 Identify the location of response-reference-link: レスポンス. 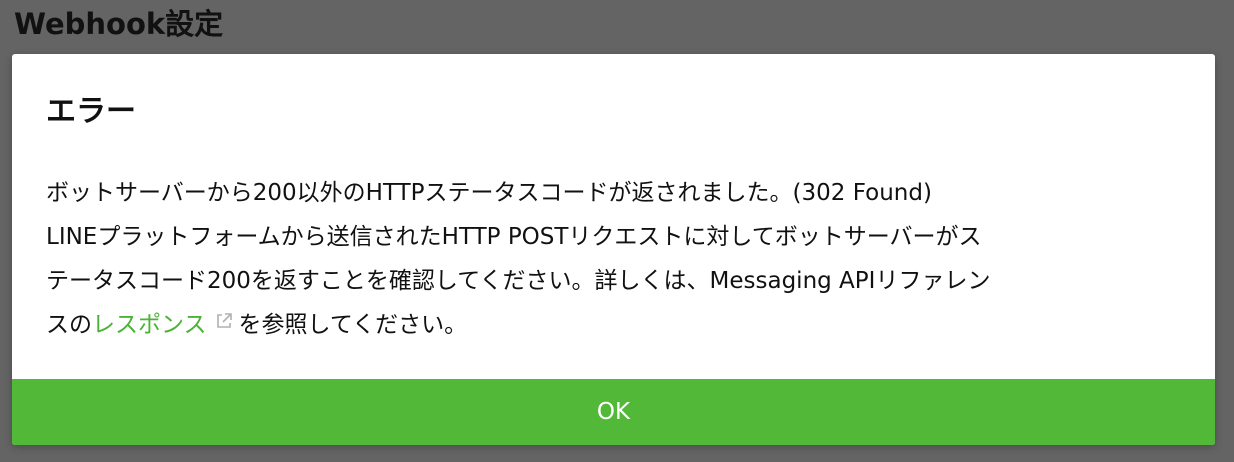
(165, 325).